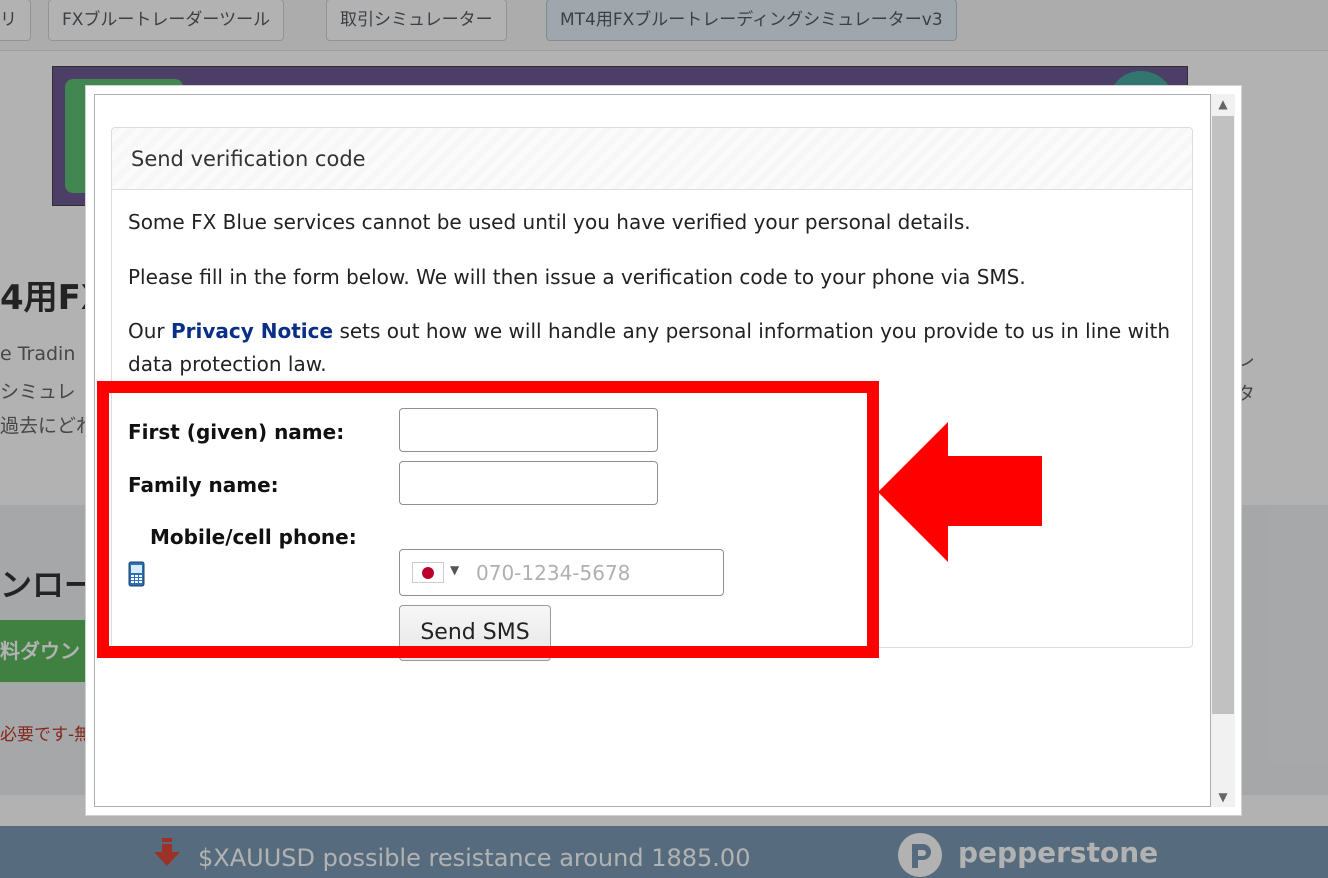 This screenshot has width=1328, height=878. I want to click on modal-scrollbar: ▲ ▼, so click(1223, 450).